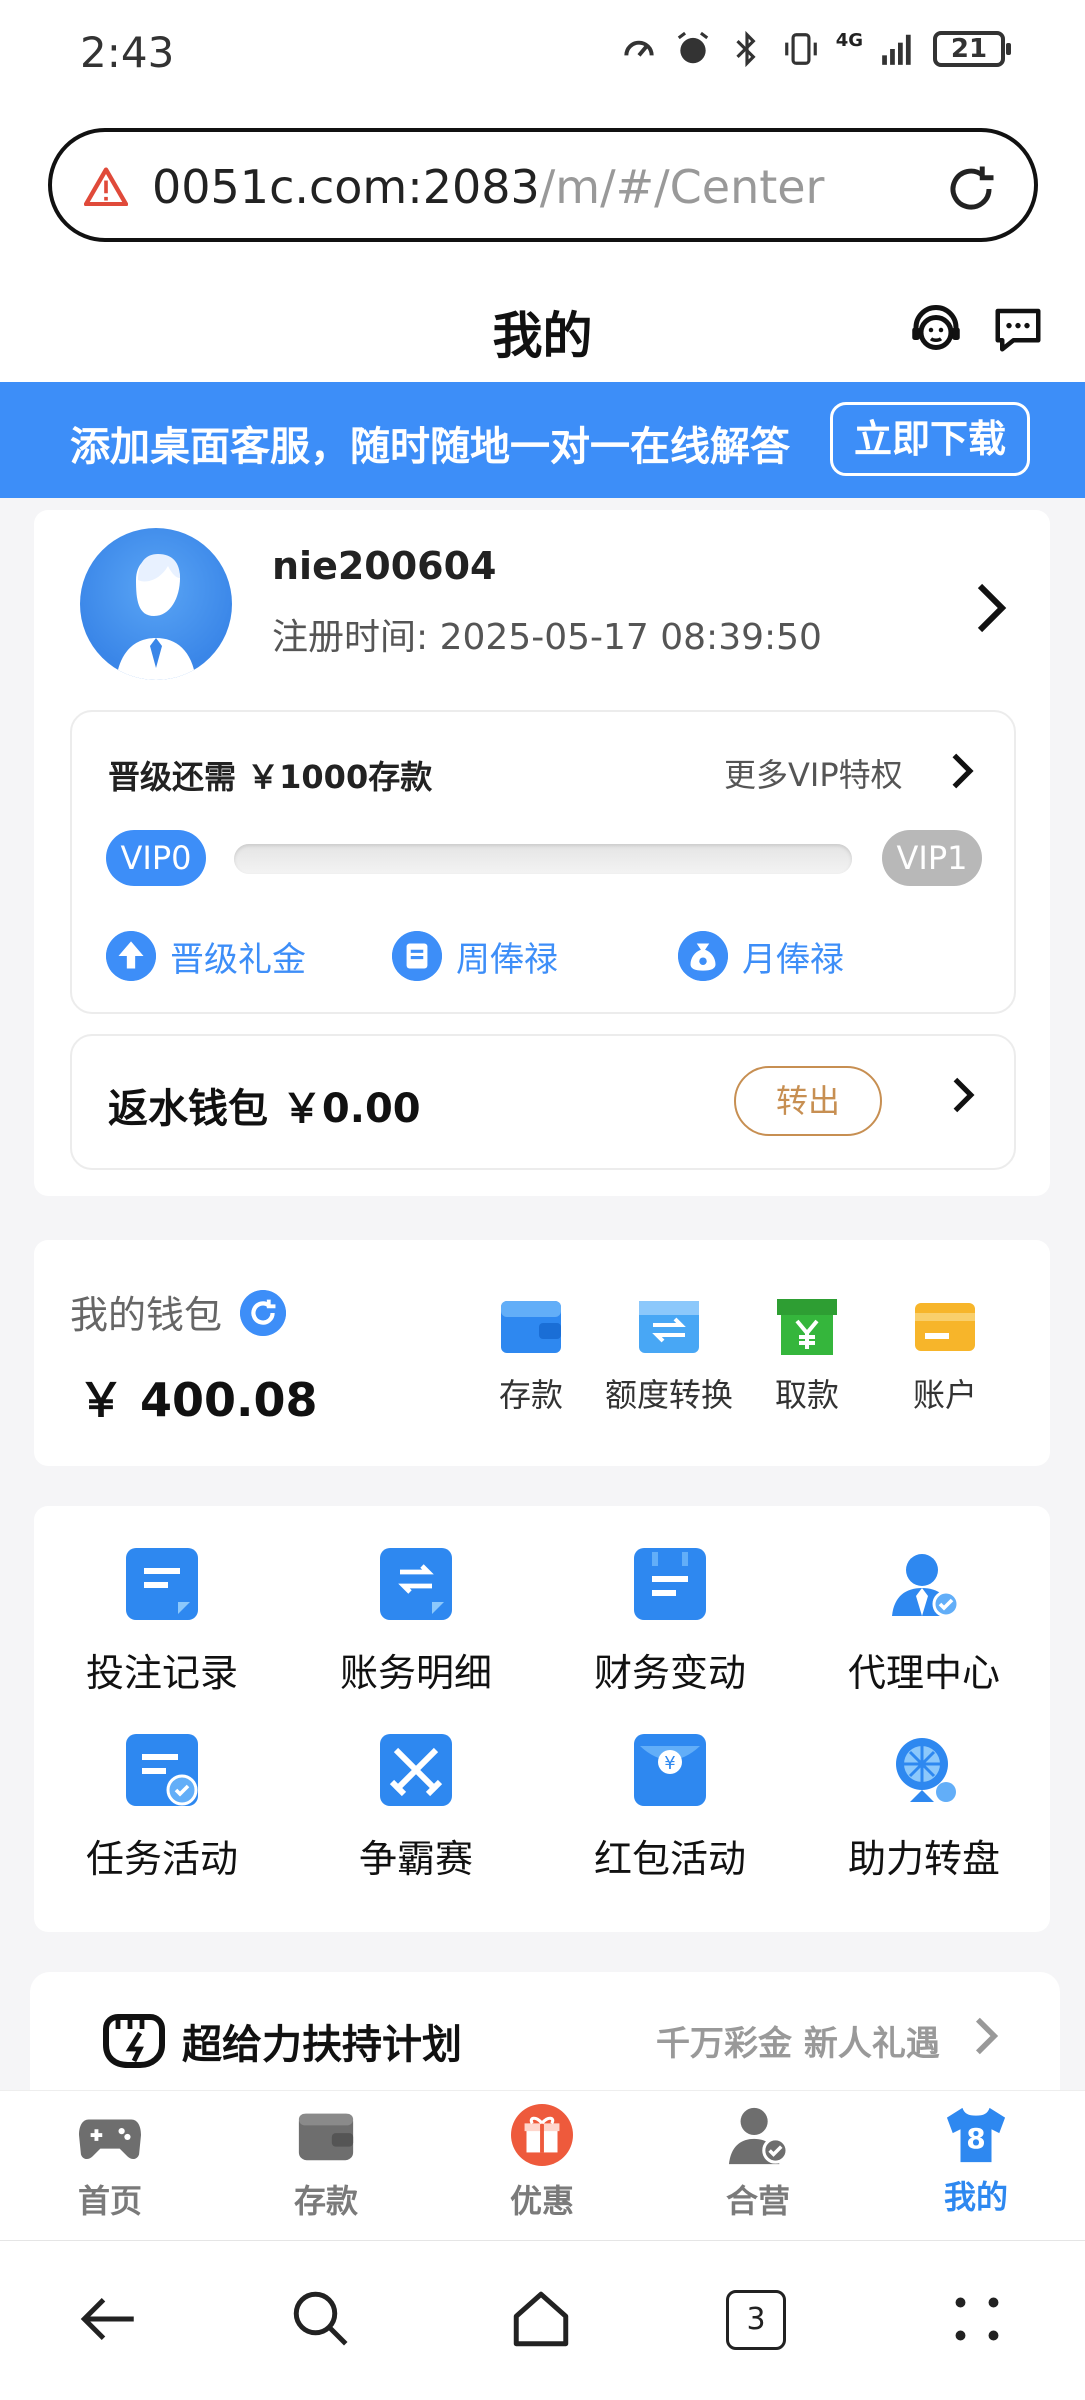 The image size is (1085, 2400). Describe the element at coordinates (263, 1313) in the screenshot. I see `refresh-icon` at that location.